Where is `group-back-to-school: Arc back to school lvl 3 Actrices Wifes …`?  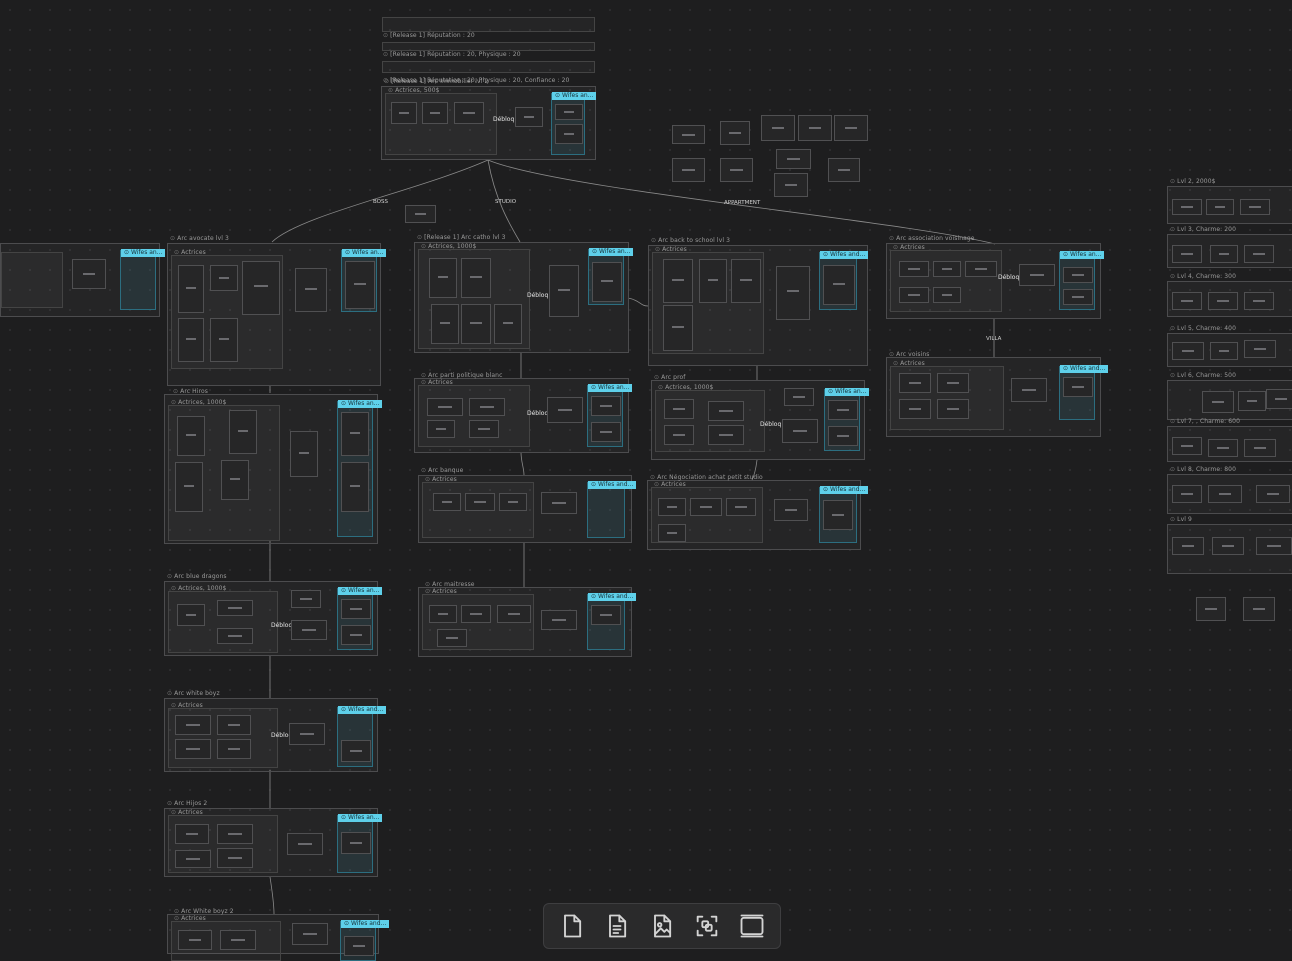
group-back-to-school: Arc back to school lvl 3 Actrices Wifes … is located at coordinates (758, 301).